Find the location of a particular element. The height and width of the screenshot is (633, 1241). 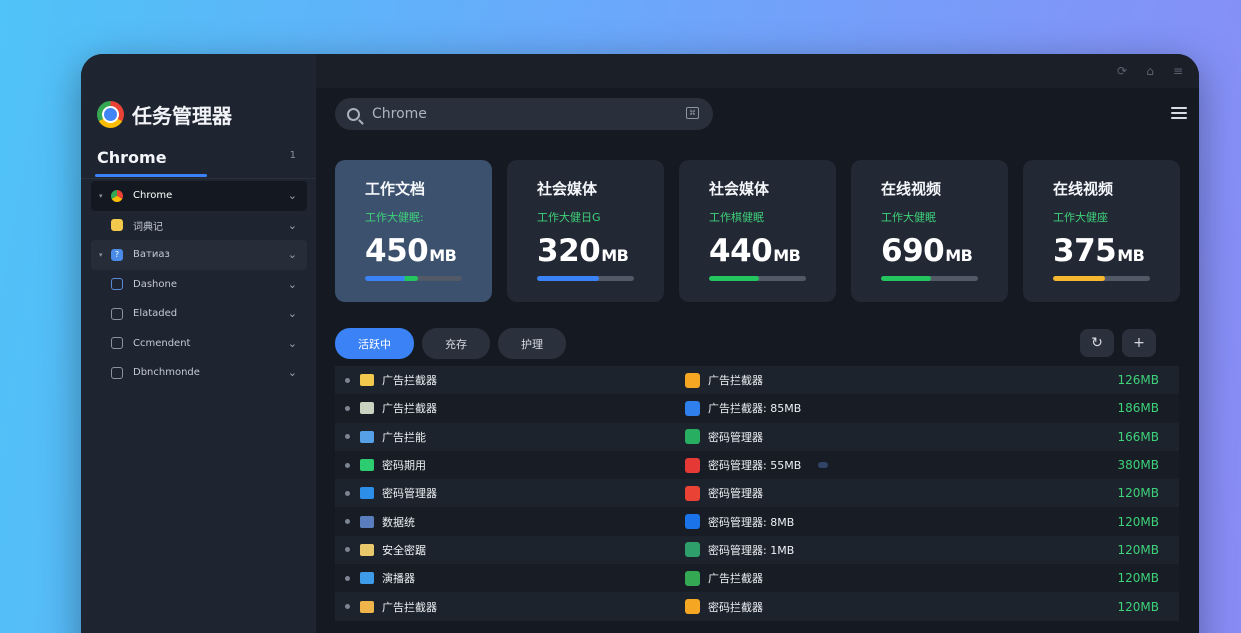

sidebar-item: Dashone ⌄ is located at coordinates (199, 285).